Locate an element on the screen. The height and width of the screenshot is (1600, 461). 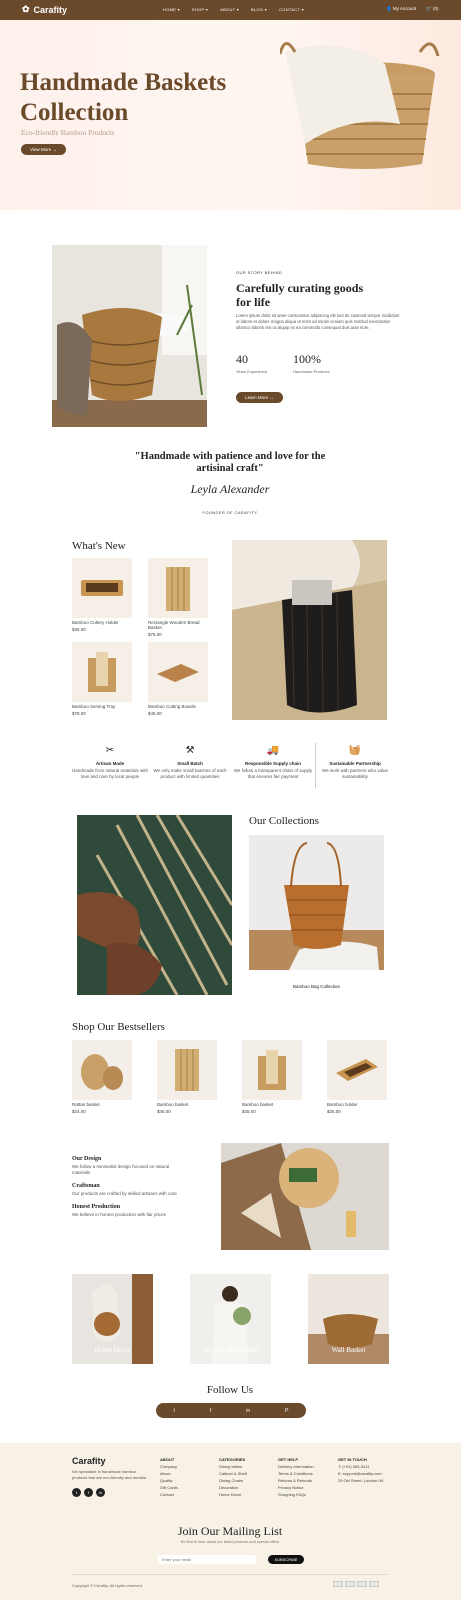
footer-link: Delivery Information is located at coordinates (305, 1466).